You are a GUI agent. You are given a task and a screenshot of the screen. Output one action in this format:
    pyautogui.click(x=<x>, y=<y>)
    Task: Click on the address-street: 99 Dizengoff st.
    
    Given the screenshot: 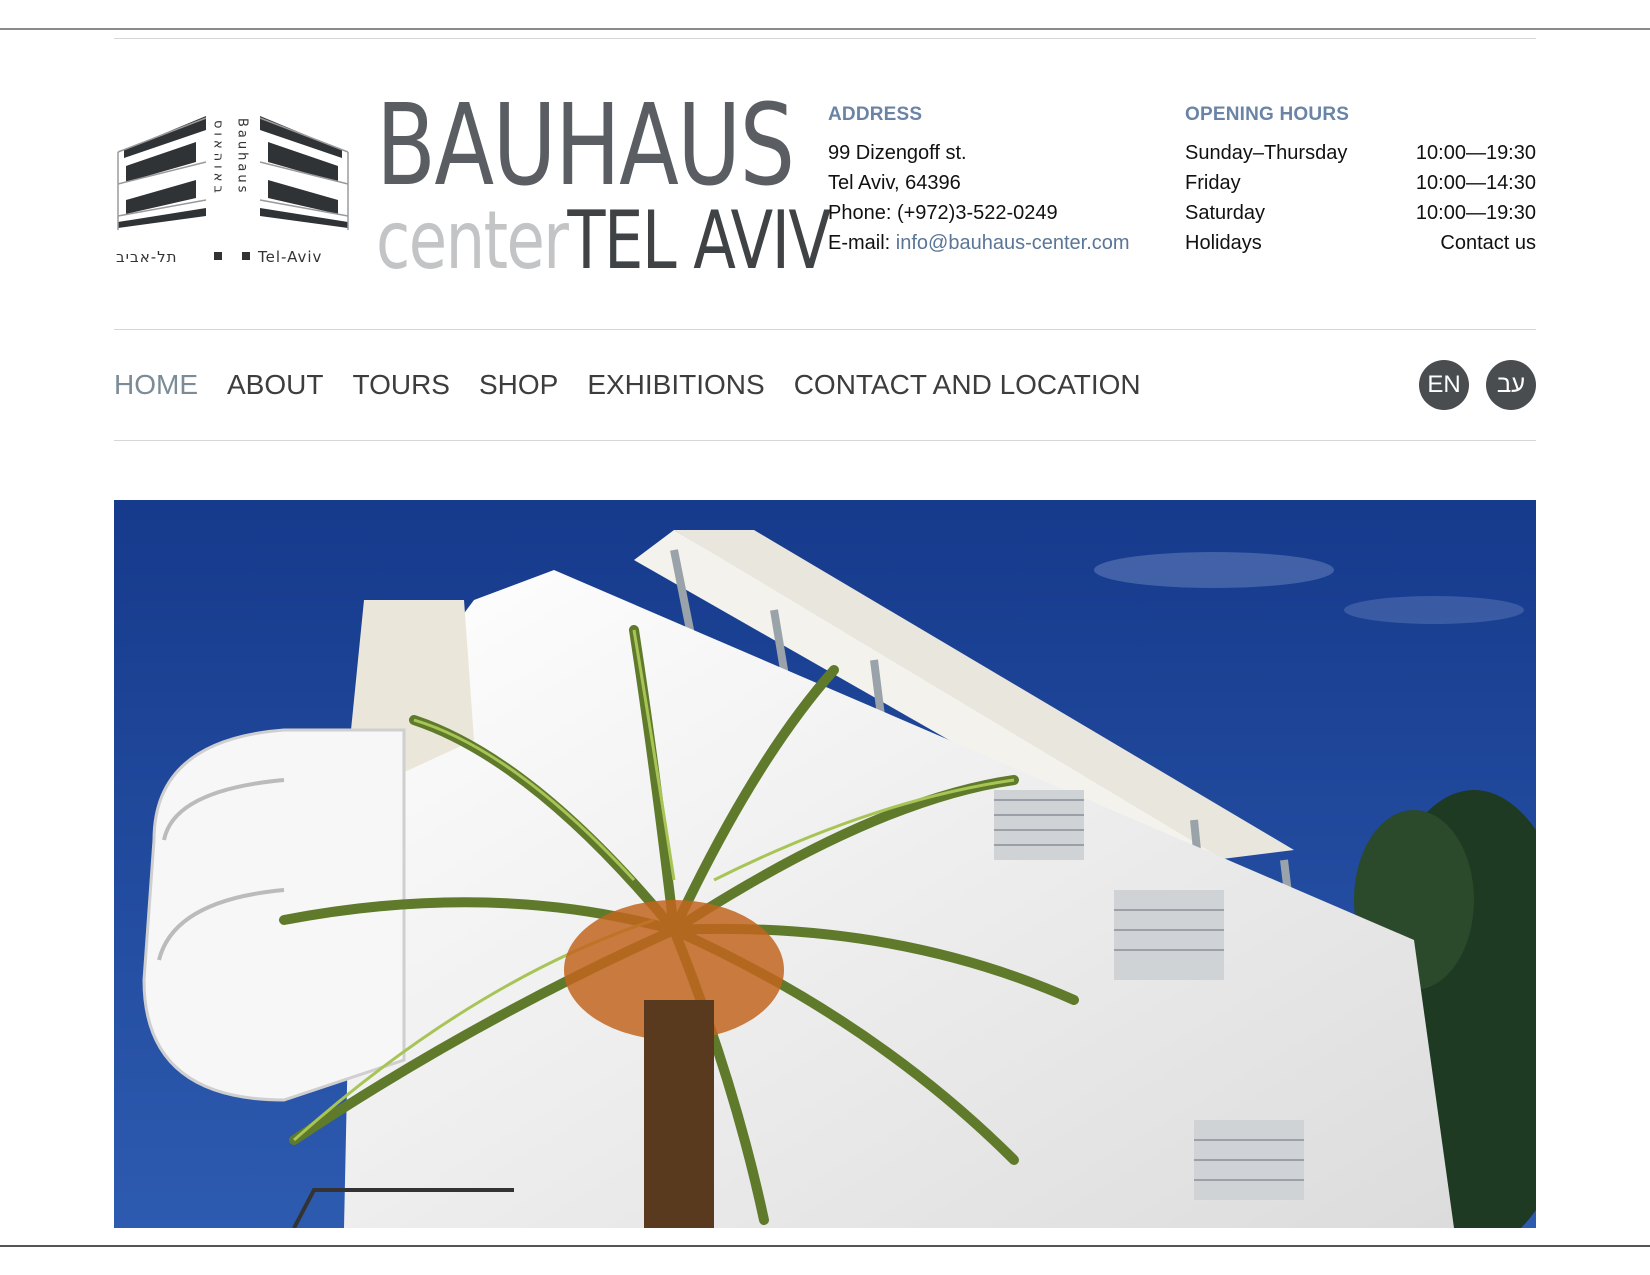 What is the action you would take?
    pyautogui.click(x=897, y=153)
    